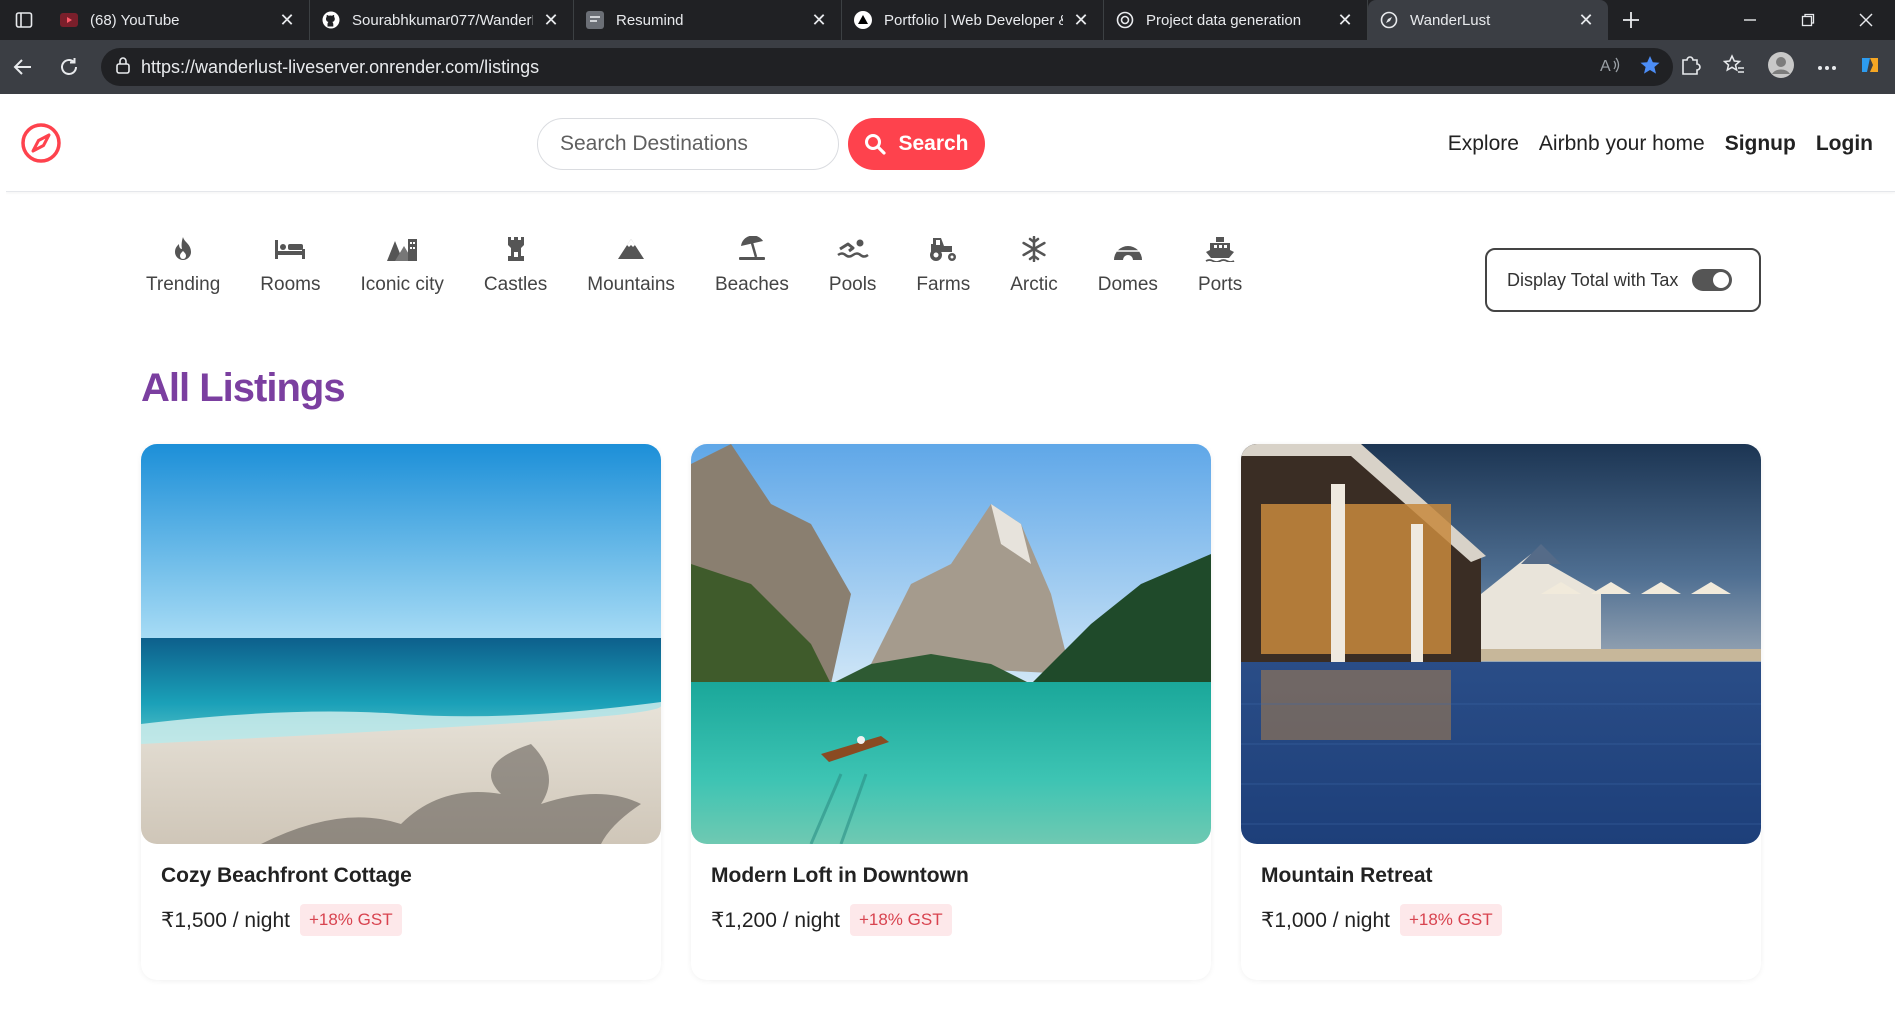  Describe the element at coordinates (515, 284) in the screenshot. I see `filter-label: Castles` at that location.